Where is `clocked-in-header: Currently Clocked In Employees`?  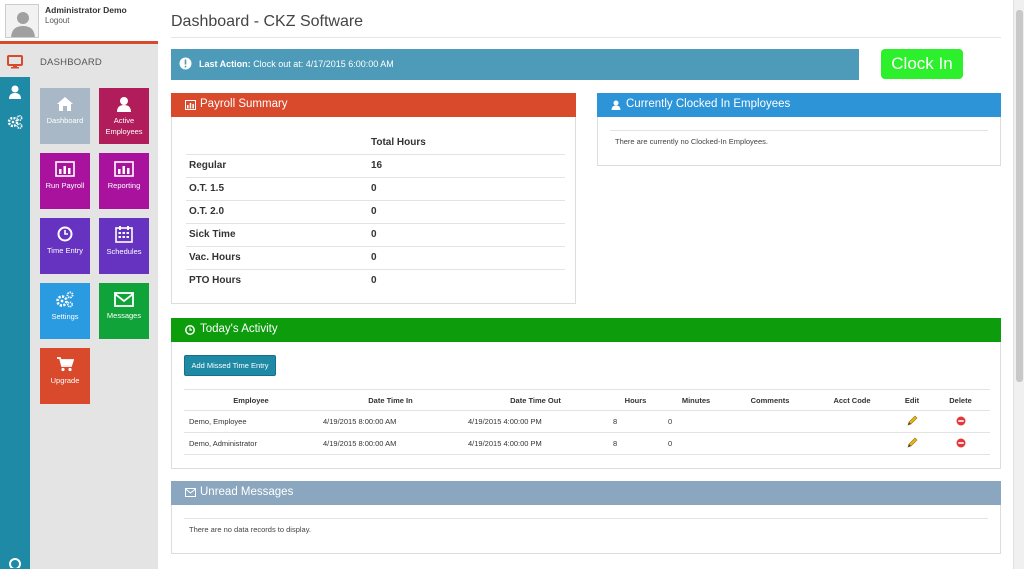 clocked-in-header: Currently Clocked In Employees is located at coordinates (799, 105).